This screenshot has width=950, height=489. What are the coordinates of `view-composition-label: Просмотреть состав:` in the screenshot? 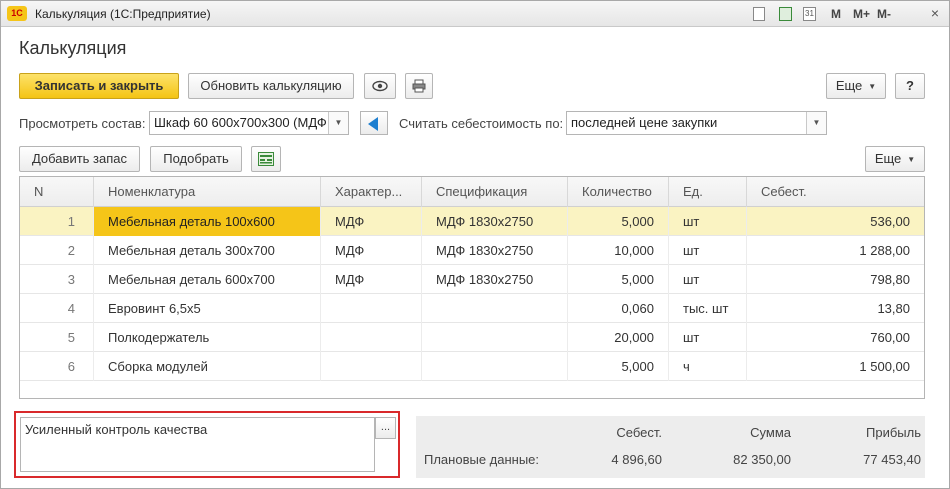 It's located at (82, 123).